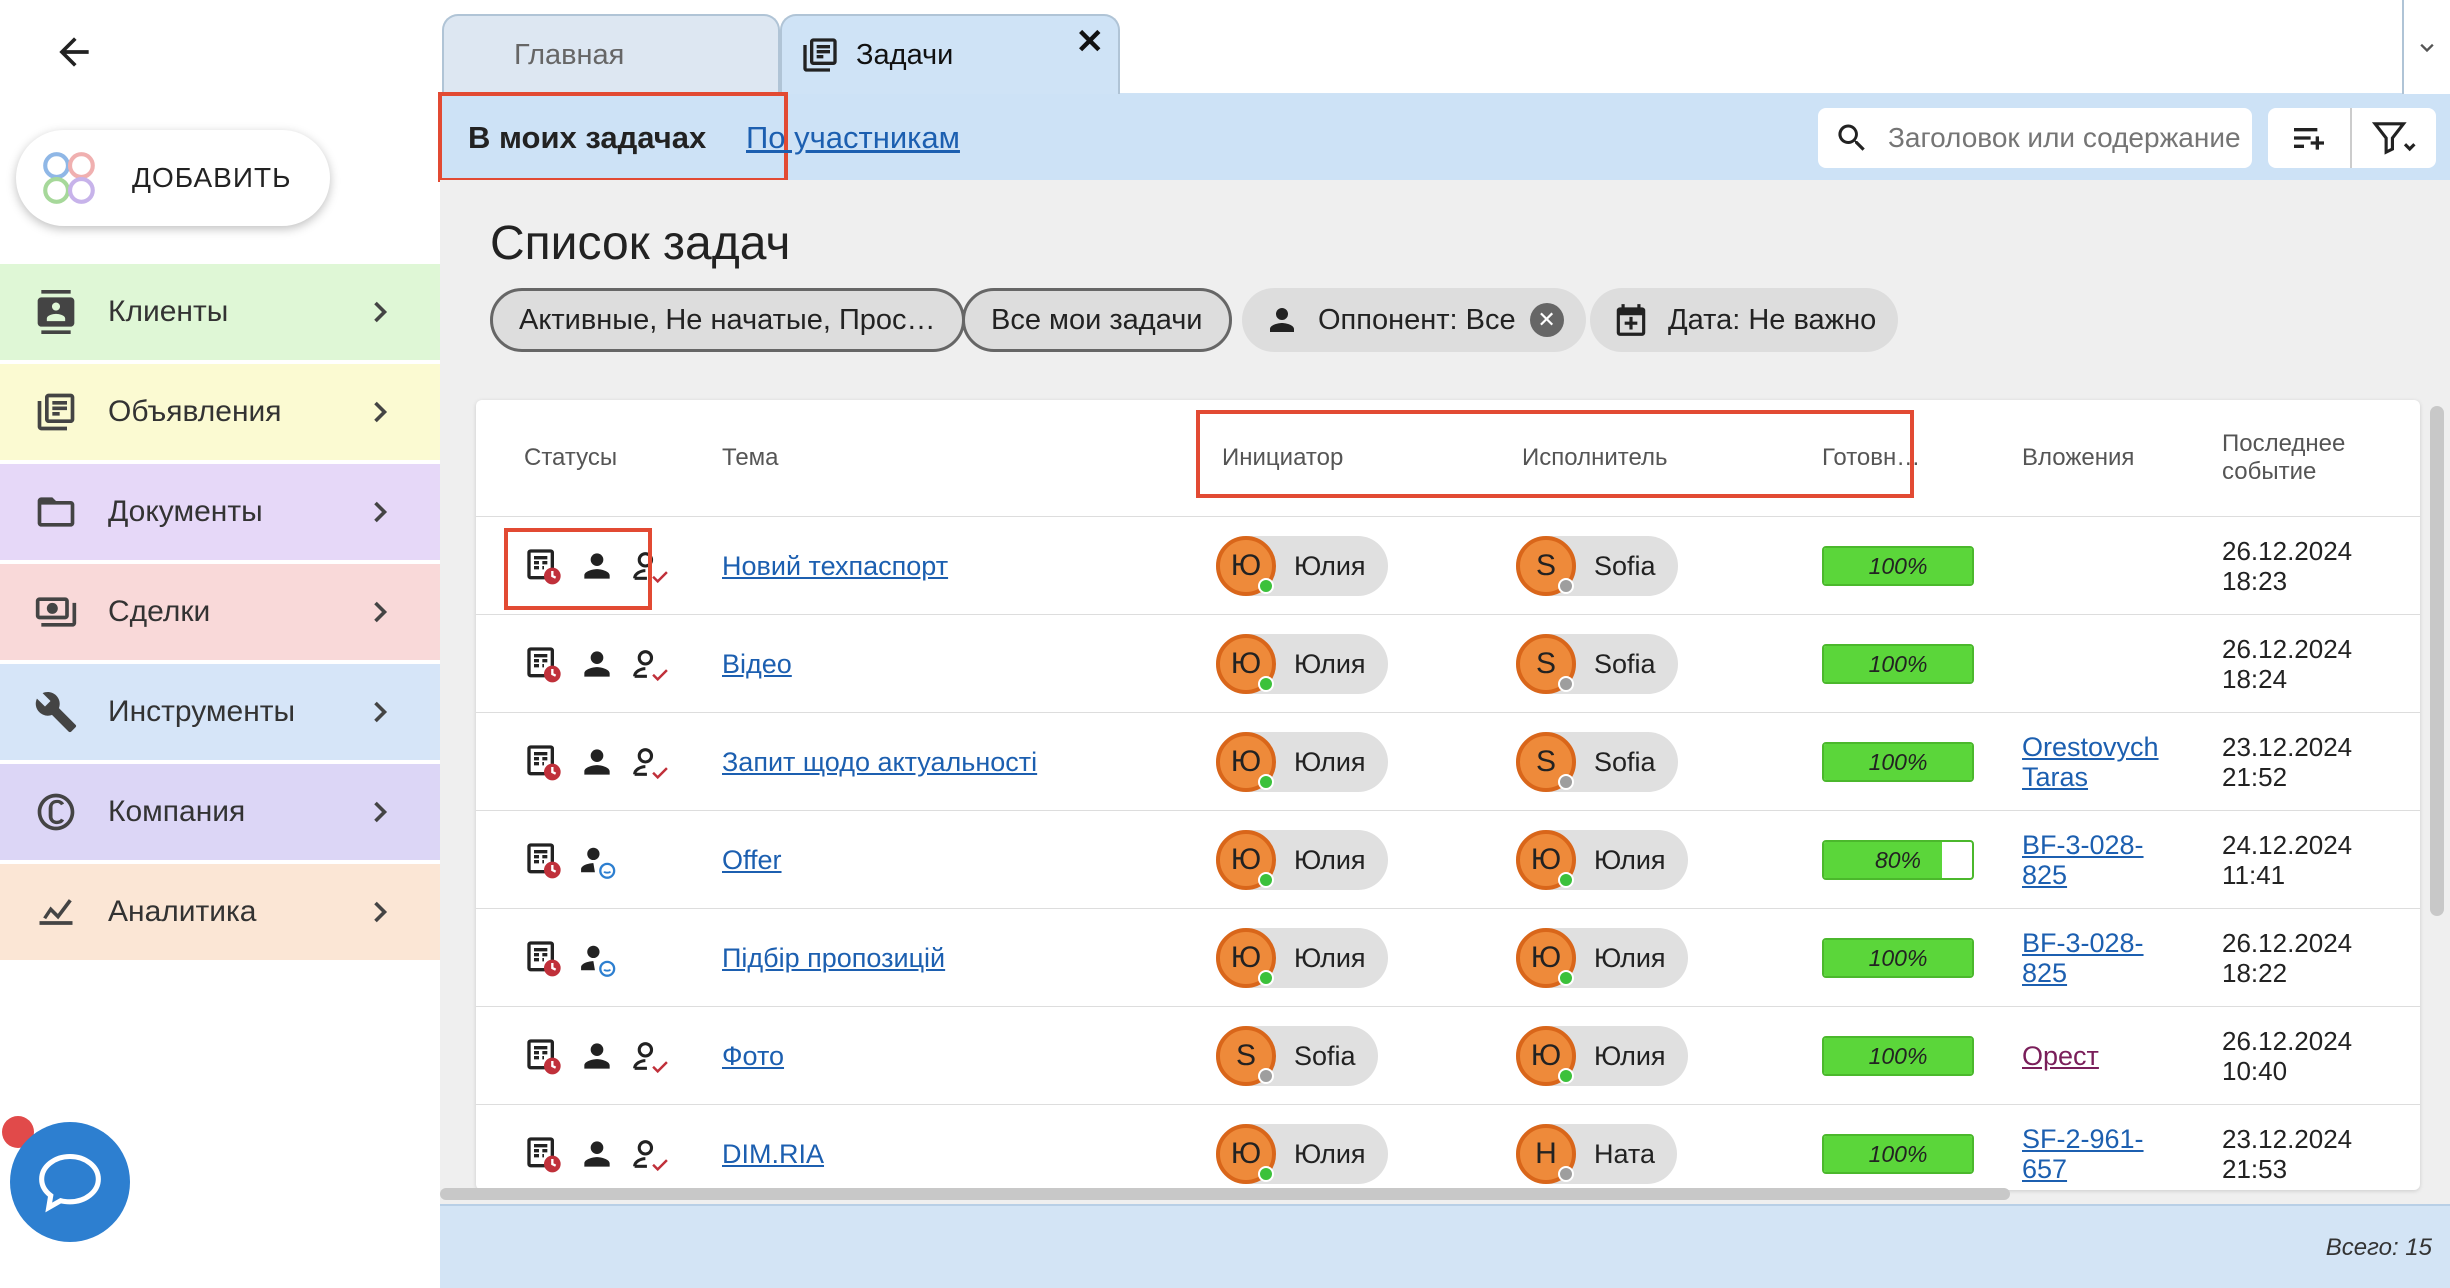  What do you see at coordinates (220, 812) in the screenshot?
I see `sidebar-item-company: Компания` at bounding box center [220, 812].